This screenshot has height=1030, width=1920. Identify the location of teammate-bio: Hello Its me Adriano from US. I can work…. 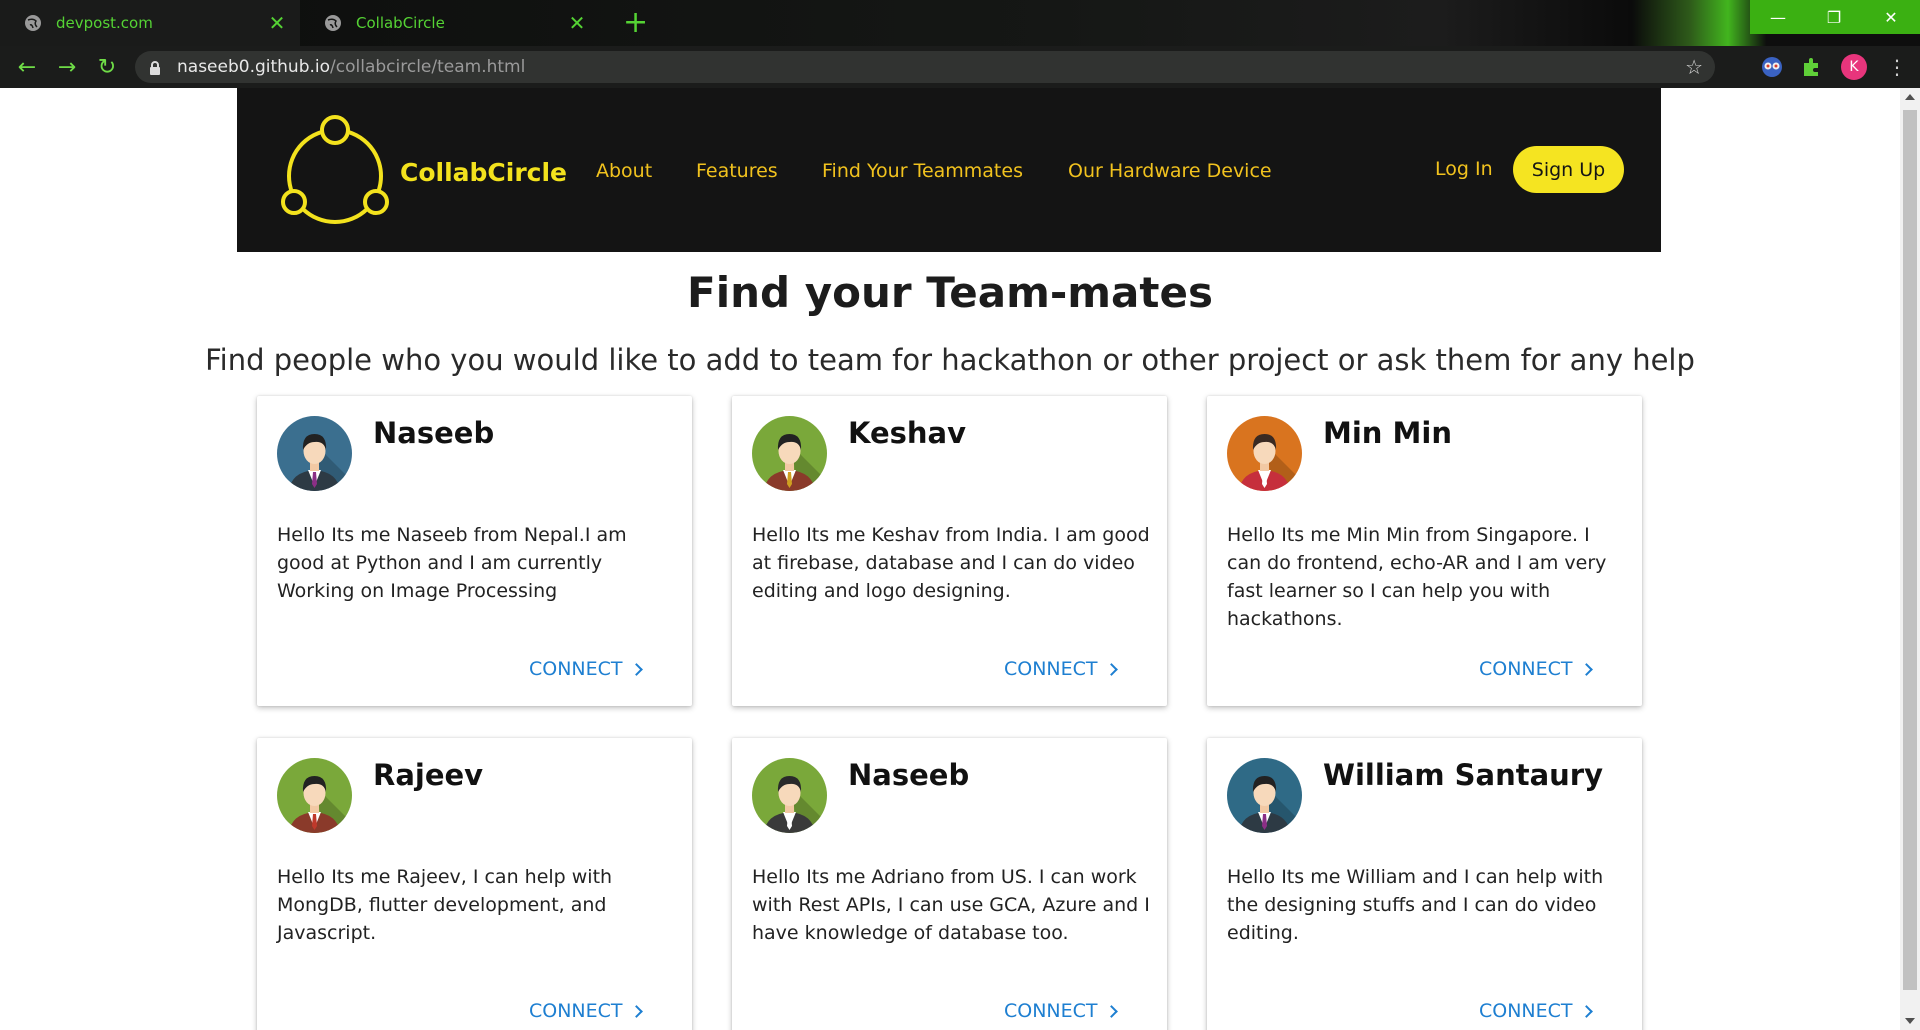
(951, 905).